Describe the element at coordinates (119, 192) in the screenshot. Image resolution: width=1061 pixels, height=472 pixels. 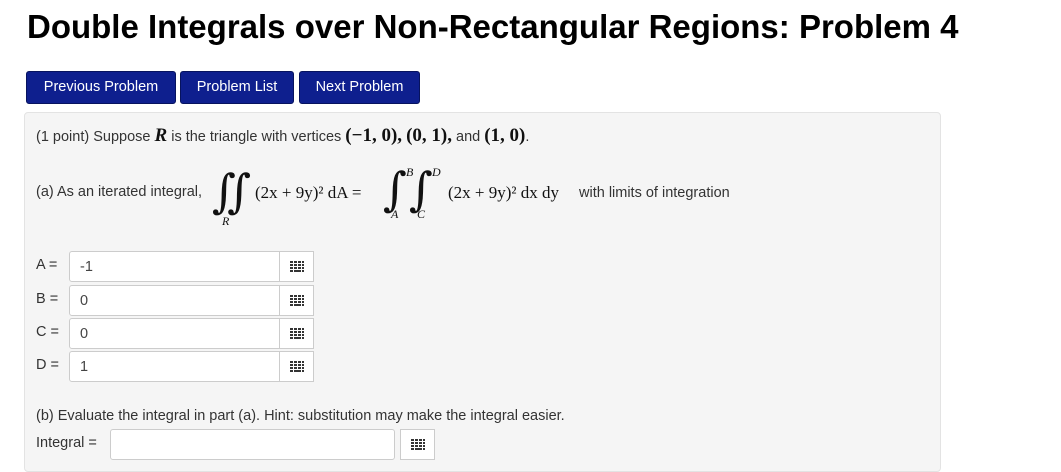
I see `part-a-prefix: (a) As an iterated integral,` at that location.